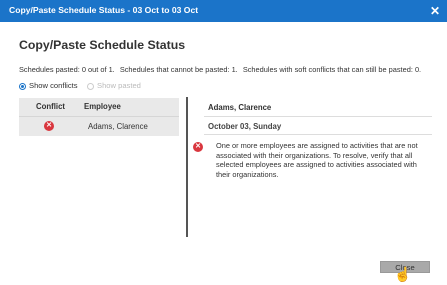 The height and width of the screenshot is (285, 447). I want to click on radio-show-conflicts: Show conflicts, so click(48, 85).